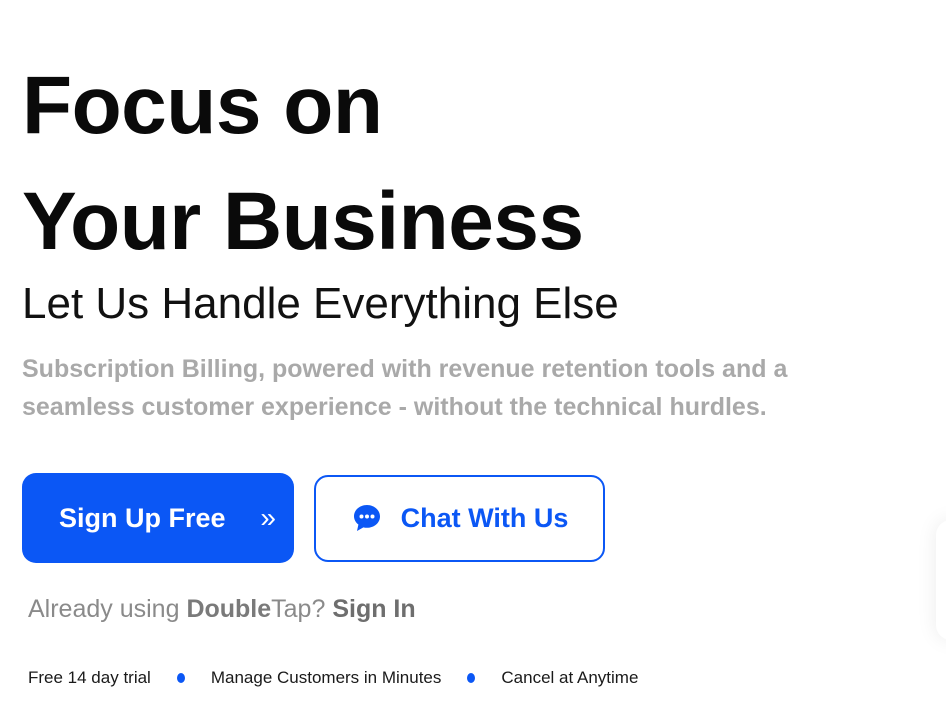 This screenshot has width=946, height=716. What do you see at coordinates (320, 303) in the screenshot?
I see `subheading: Let Us Handle Everything Else` at bounding box center [320, 303].